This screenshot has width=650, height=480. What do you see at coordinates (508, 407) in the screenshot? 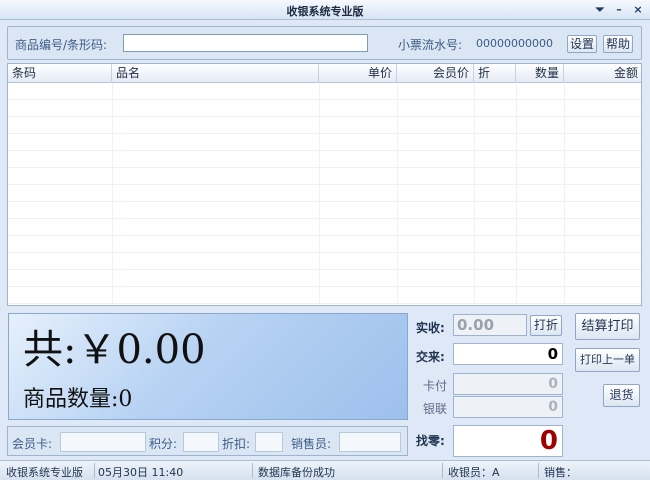
I see `unionpay-field: 0` at bounding box center [508, 407].